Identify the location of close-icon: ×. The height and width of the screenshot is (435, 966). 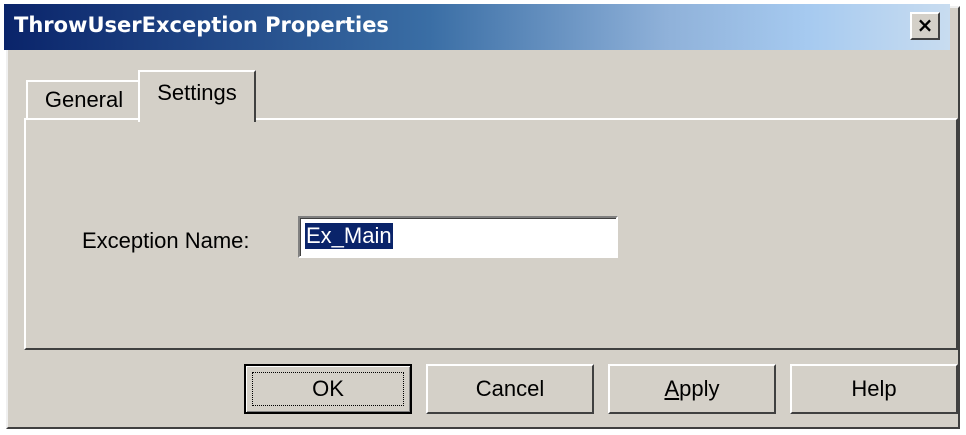
(925, 25).